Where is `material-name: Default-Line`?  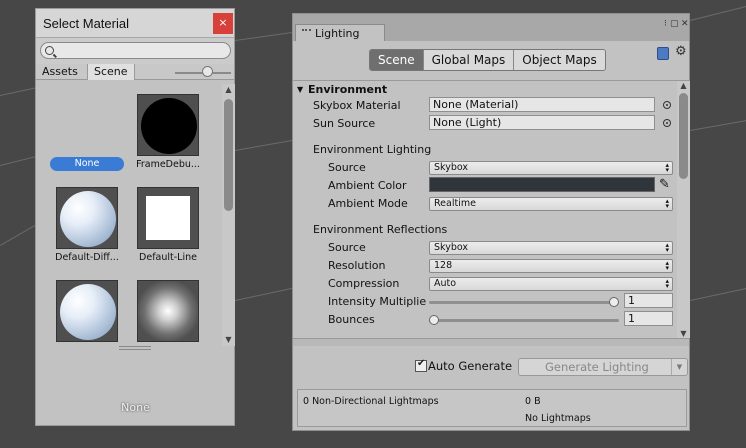
material-name: Default-Line is located at coordinates (168, 257).